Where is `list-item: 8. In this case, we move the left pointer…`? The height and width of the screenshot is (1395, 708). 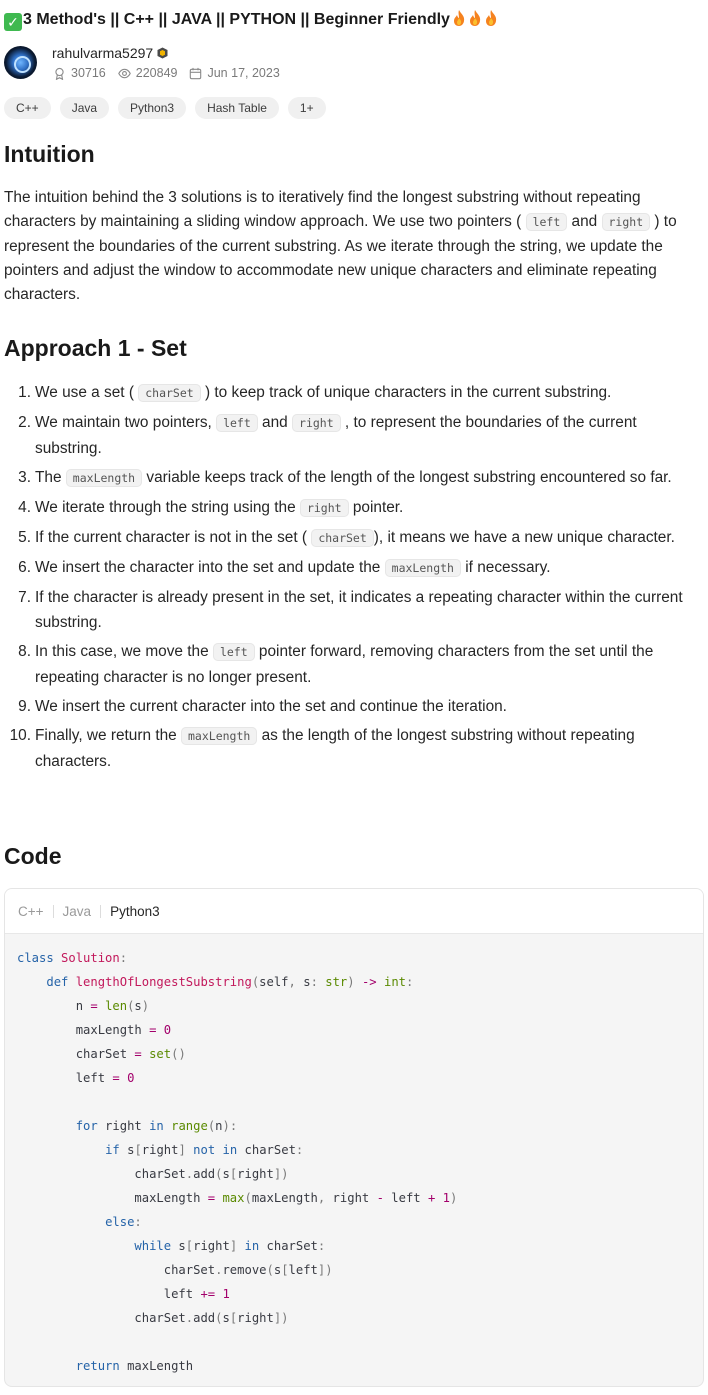
list-item: 8. In this case, we move the left pointer… is located at coordinates (336, 664).